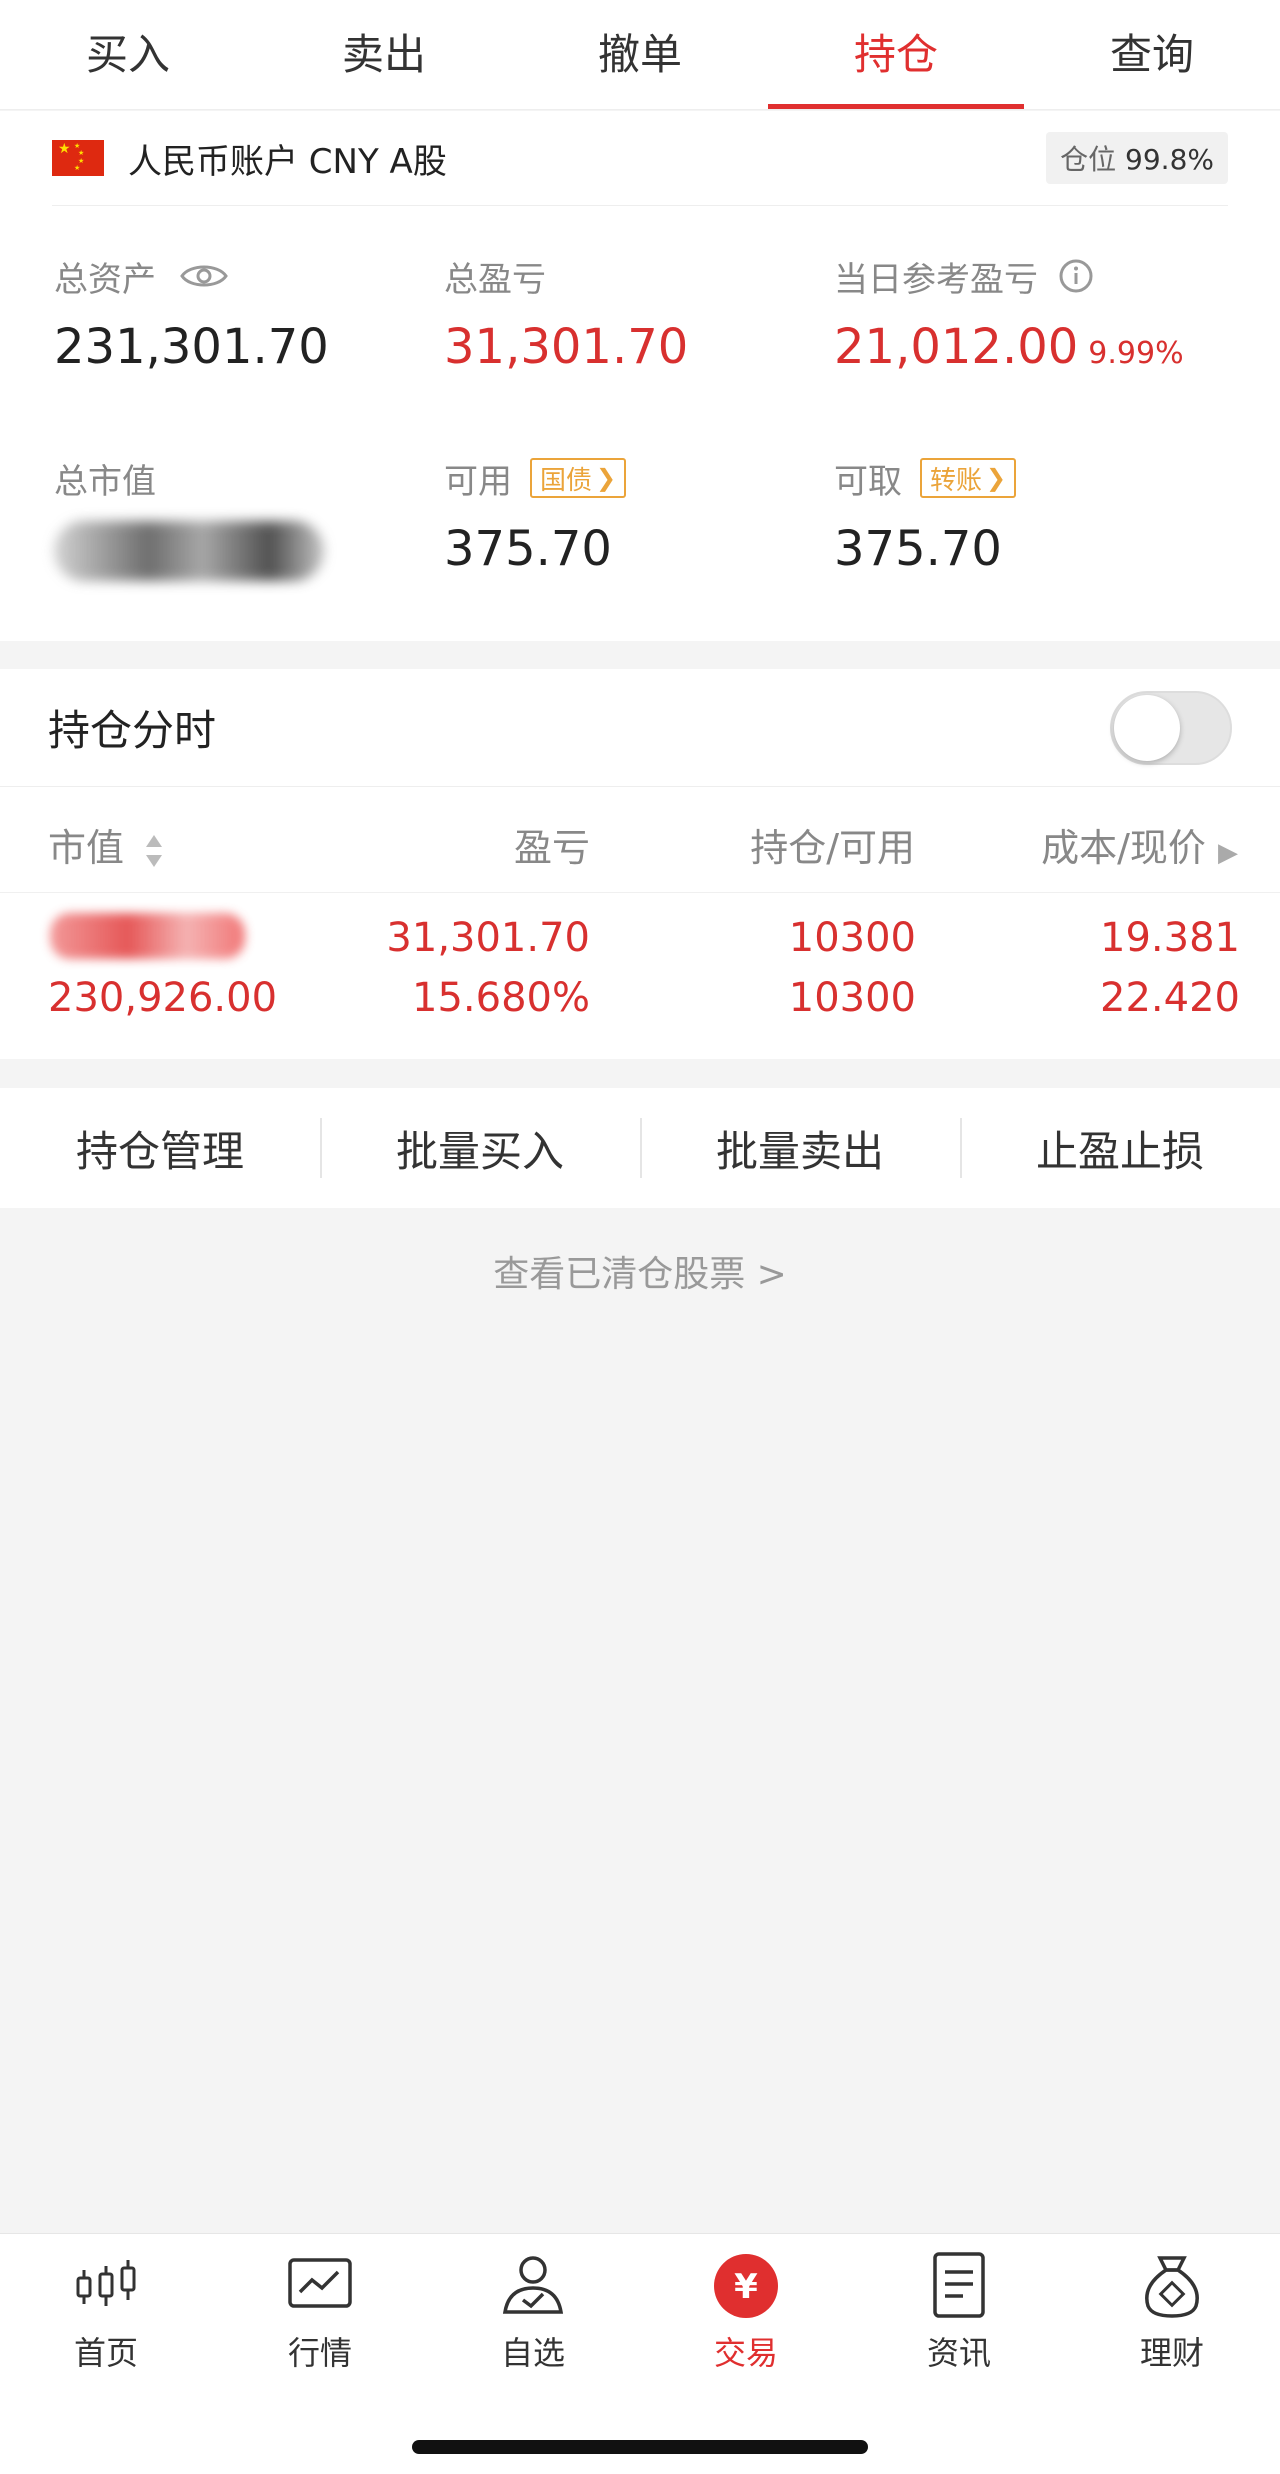 This screenshot has width=1280, height=2474. I want to click on yuan-icon: ¥, so click(746, 2286).